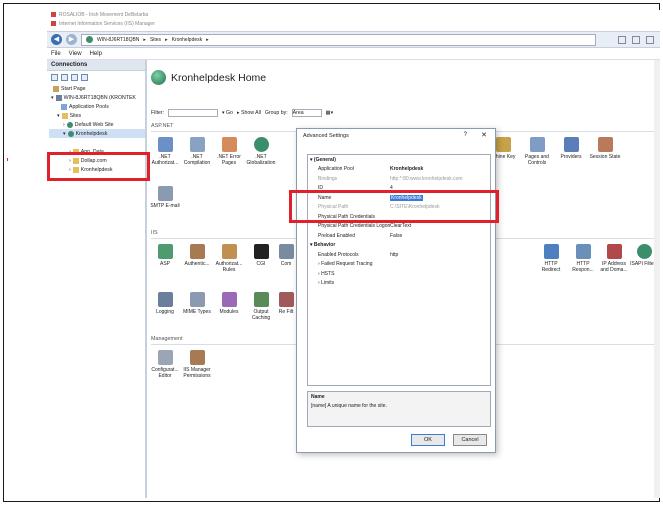  Describe the element at coordinates (614, 251) in the screenshot. I see `ip-address-icon` at that location.